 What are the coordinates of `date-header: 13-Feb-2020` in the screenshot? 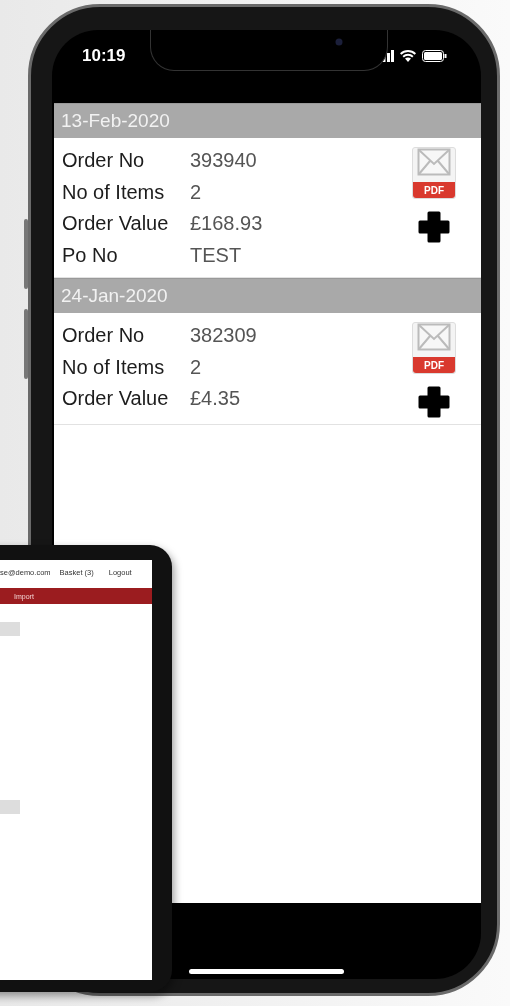 It's located at (267, 120).